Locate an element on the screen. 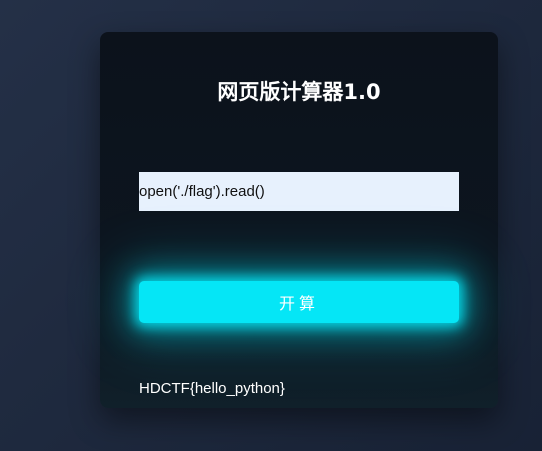  page-title: 网页版计算器1.0 is located at coordinates (299, 92).